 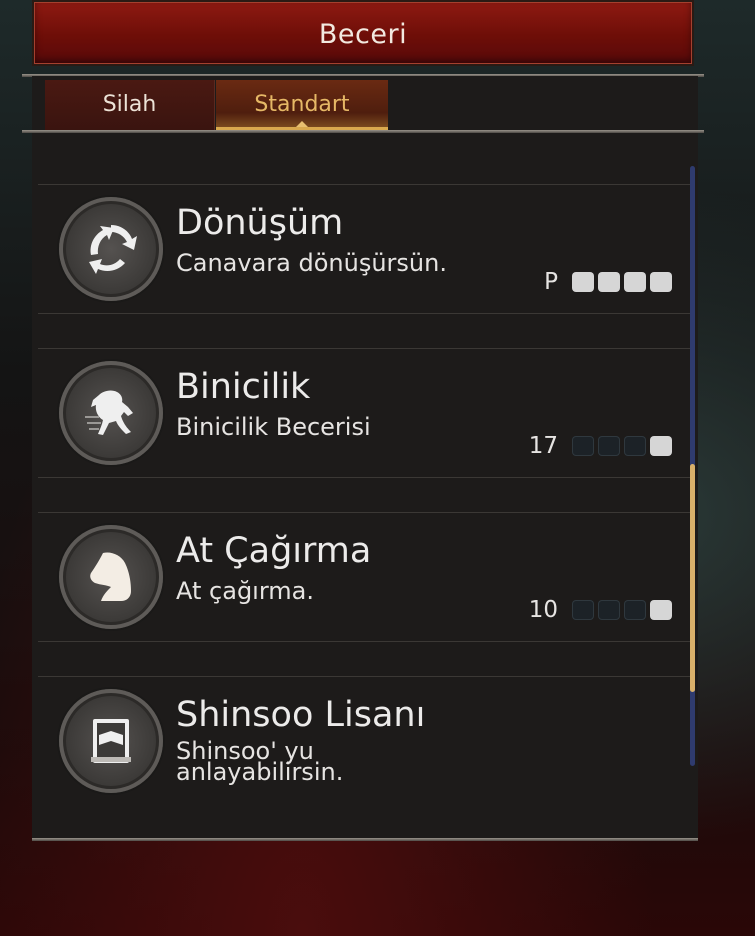 What do you see at coordinates (260, 223) in the screenshot?
I see `skill-name: Dönüşüm` at bounding box center [260, 223].